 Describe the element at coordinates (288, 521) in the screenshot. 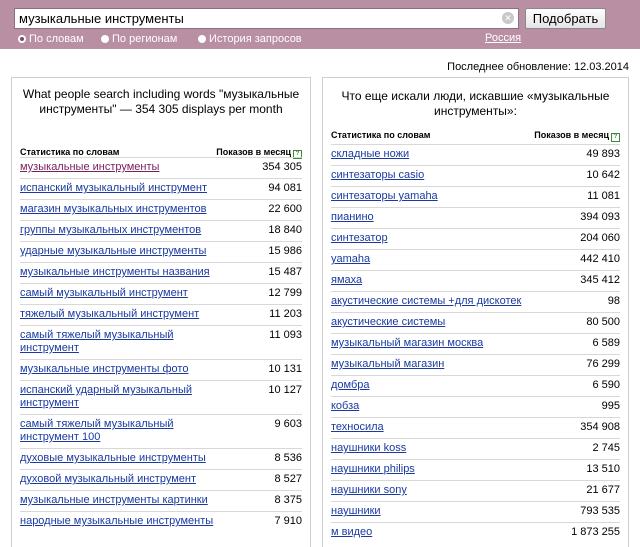

I see `impressions-count: 7 910` at that location.